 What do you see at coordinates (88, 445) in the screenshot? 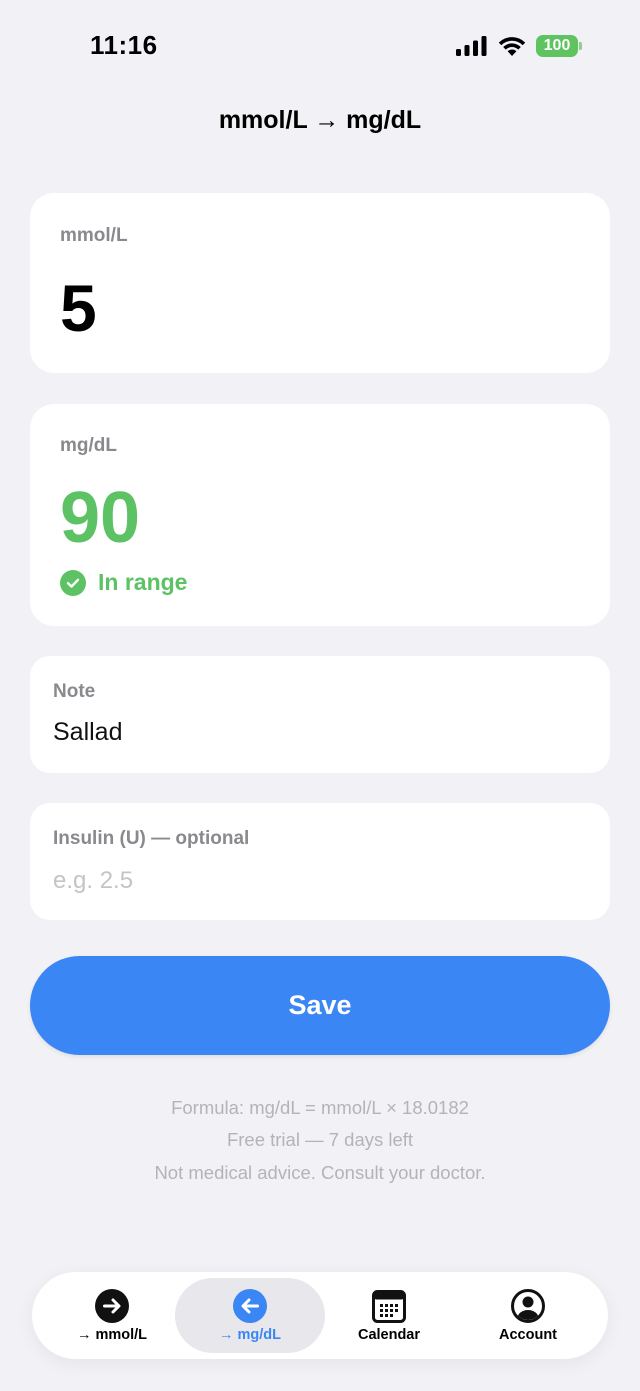
I see `mgdl-label: mg/dL` at bounding box center [88, 445].